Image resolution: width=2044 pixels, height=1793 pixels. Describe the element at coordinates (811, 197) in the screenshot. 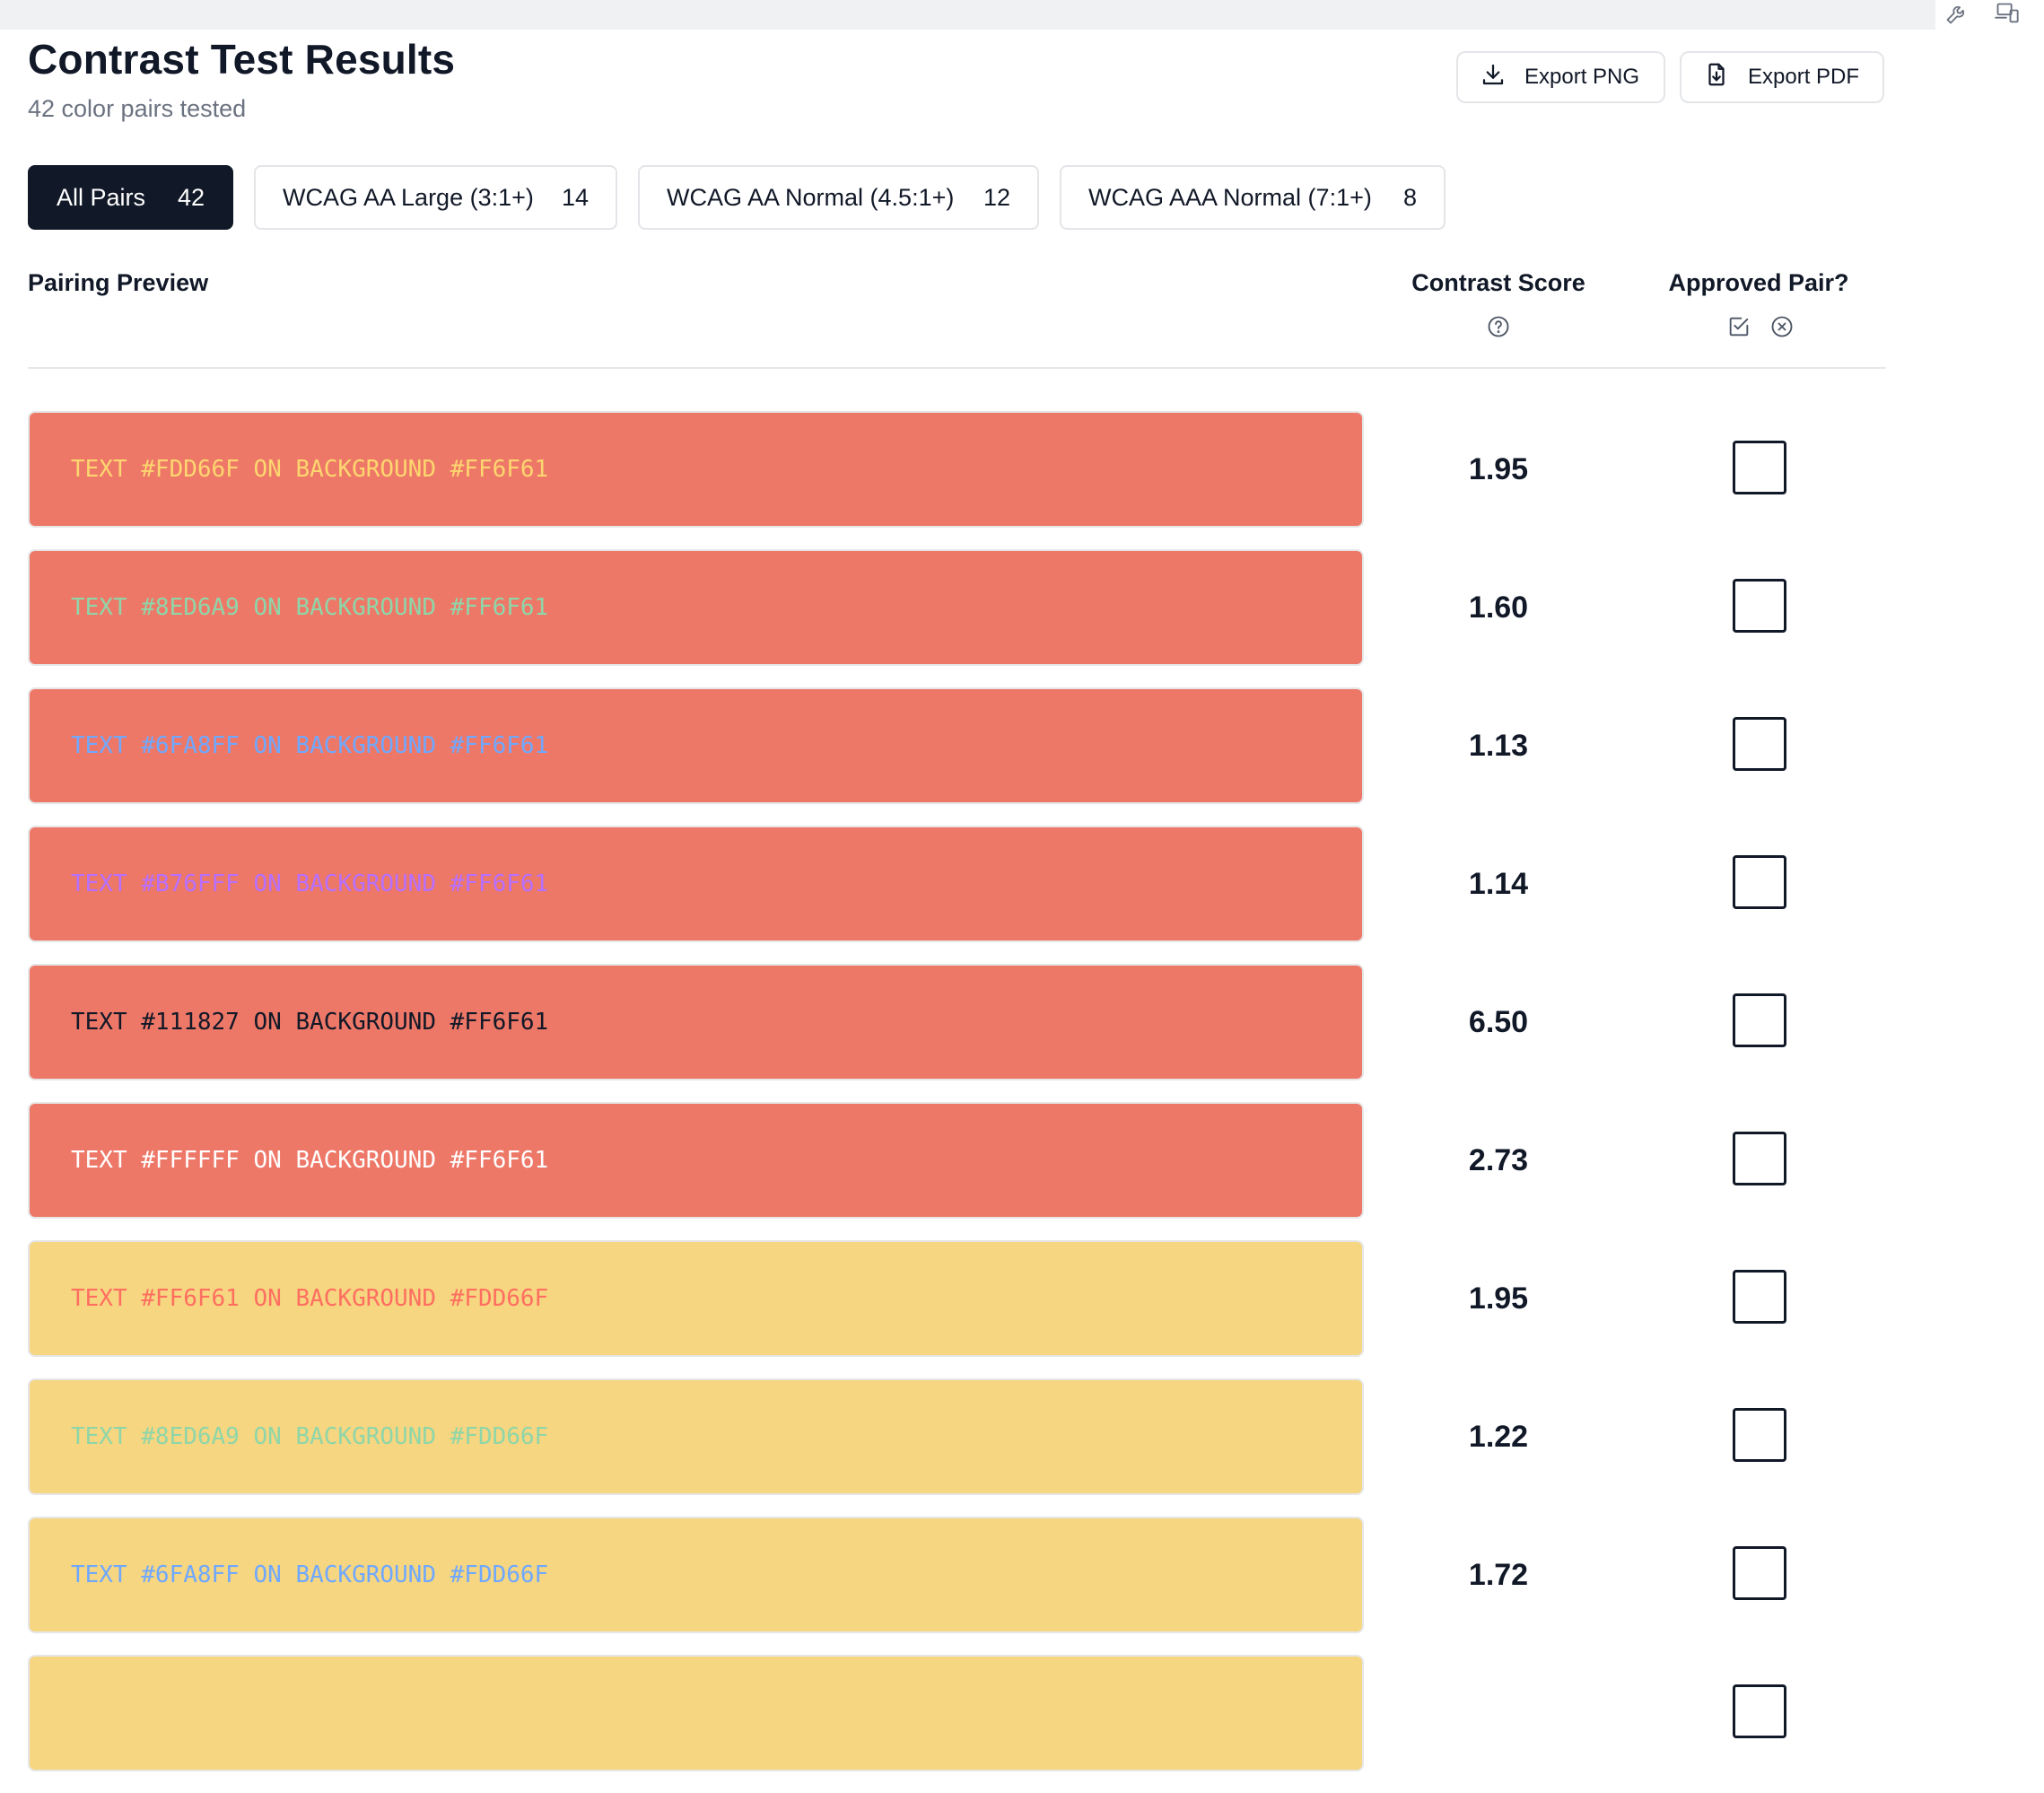

I see `filter-label: WCAG AA Normal (4.5:1+)` at that location.